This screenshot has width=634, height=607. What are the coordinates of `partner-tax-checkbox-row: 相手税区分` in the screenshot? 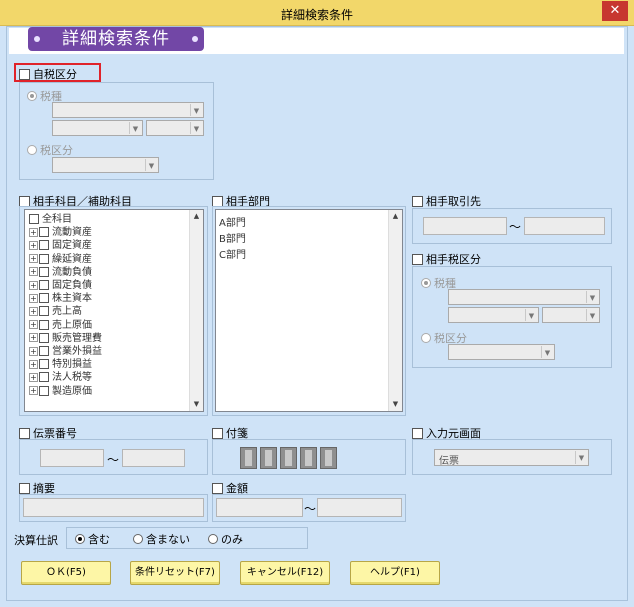 It's located at (446, 259).